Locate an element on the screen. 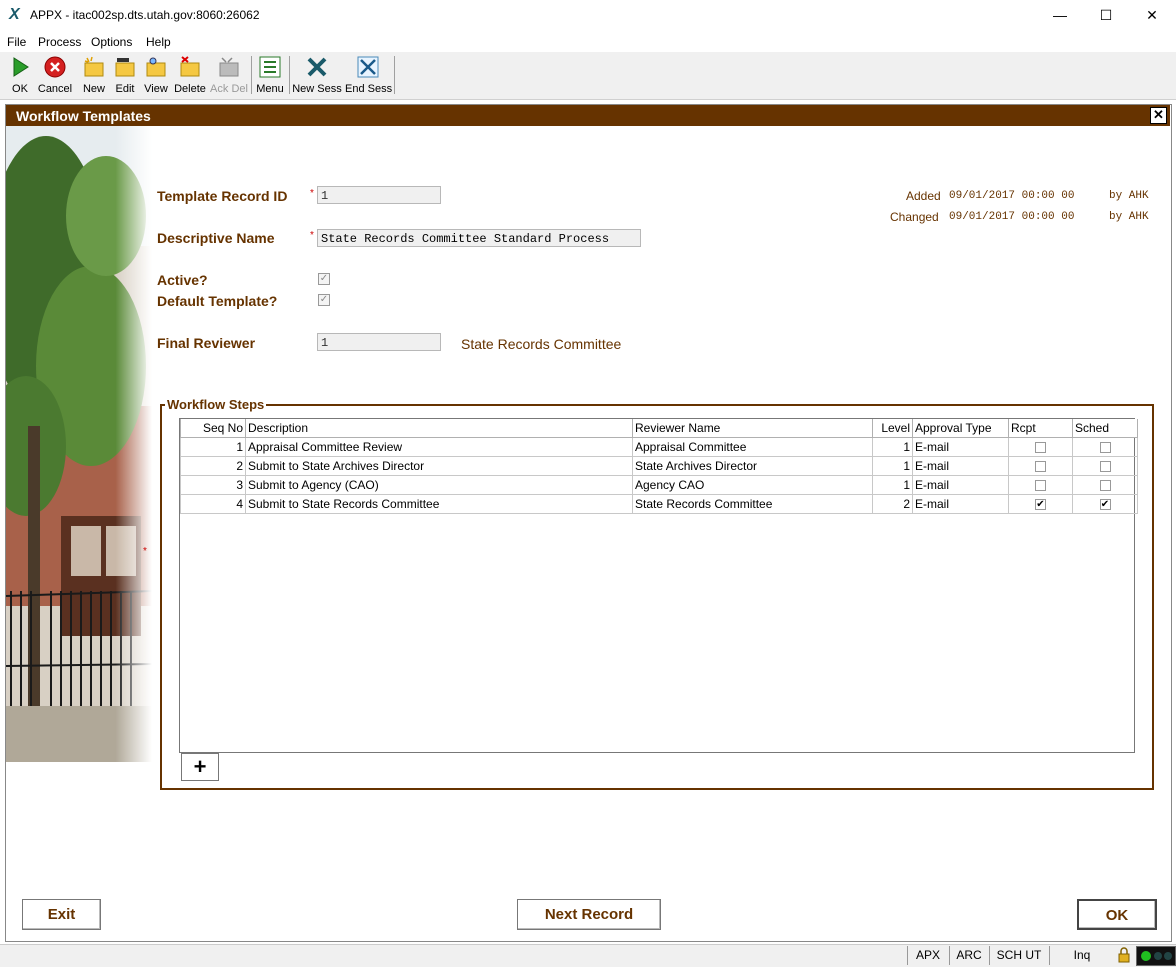 This screenshot has width=1176, height=968. ack-del-icon is located at coordinates (229, 67).